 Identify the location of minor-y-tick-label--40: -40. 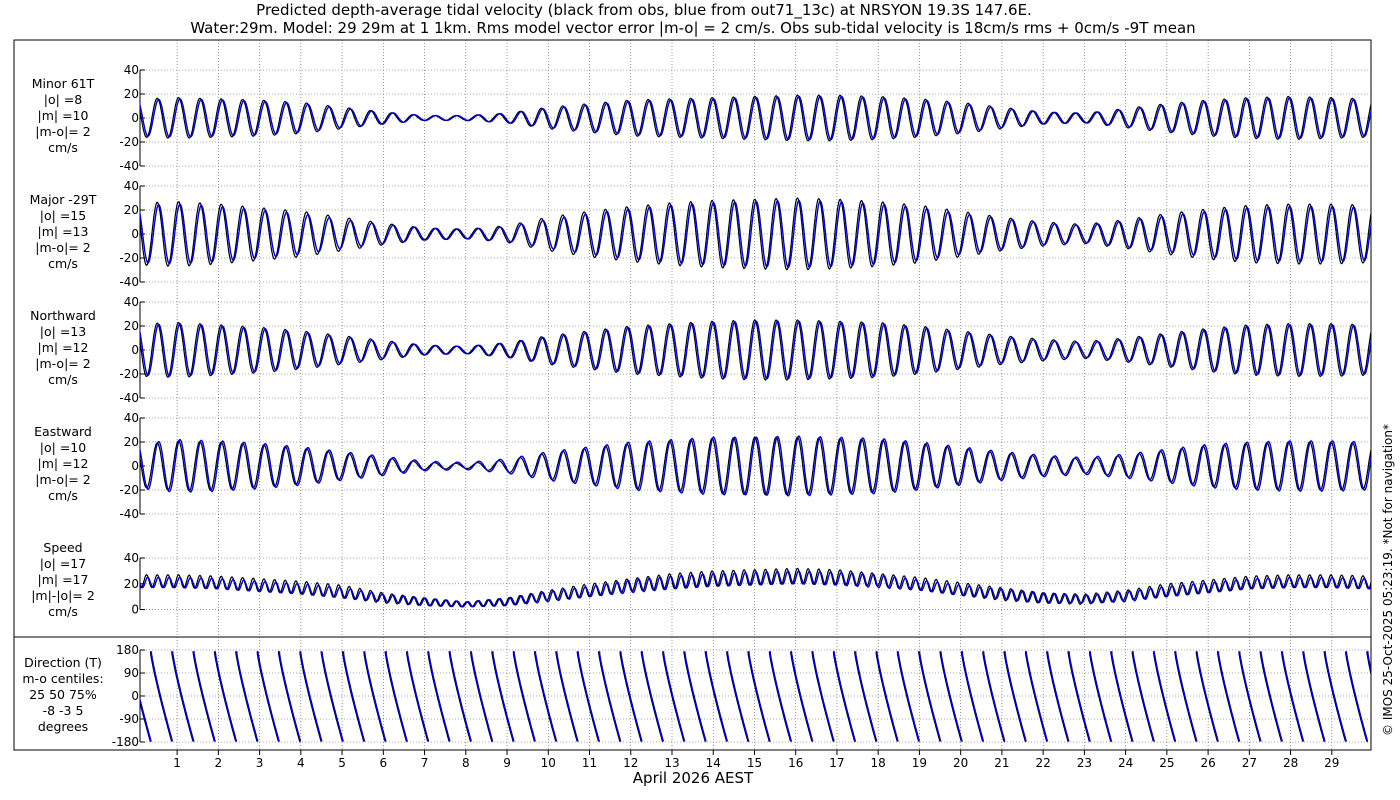
(129, 166).